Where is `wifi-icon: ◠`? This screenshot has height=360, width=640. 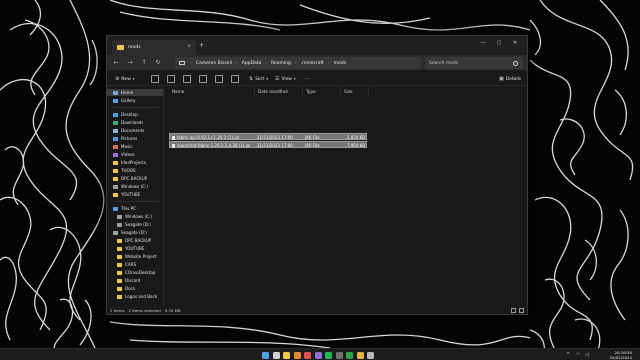 wifi-icon: ◠ is located at coordinates (578, 355).